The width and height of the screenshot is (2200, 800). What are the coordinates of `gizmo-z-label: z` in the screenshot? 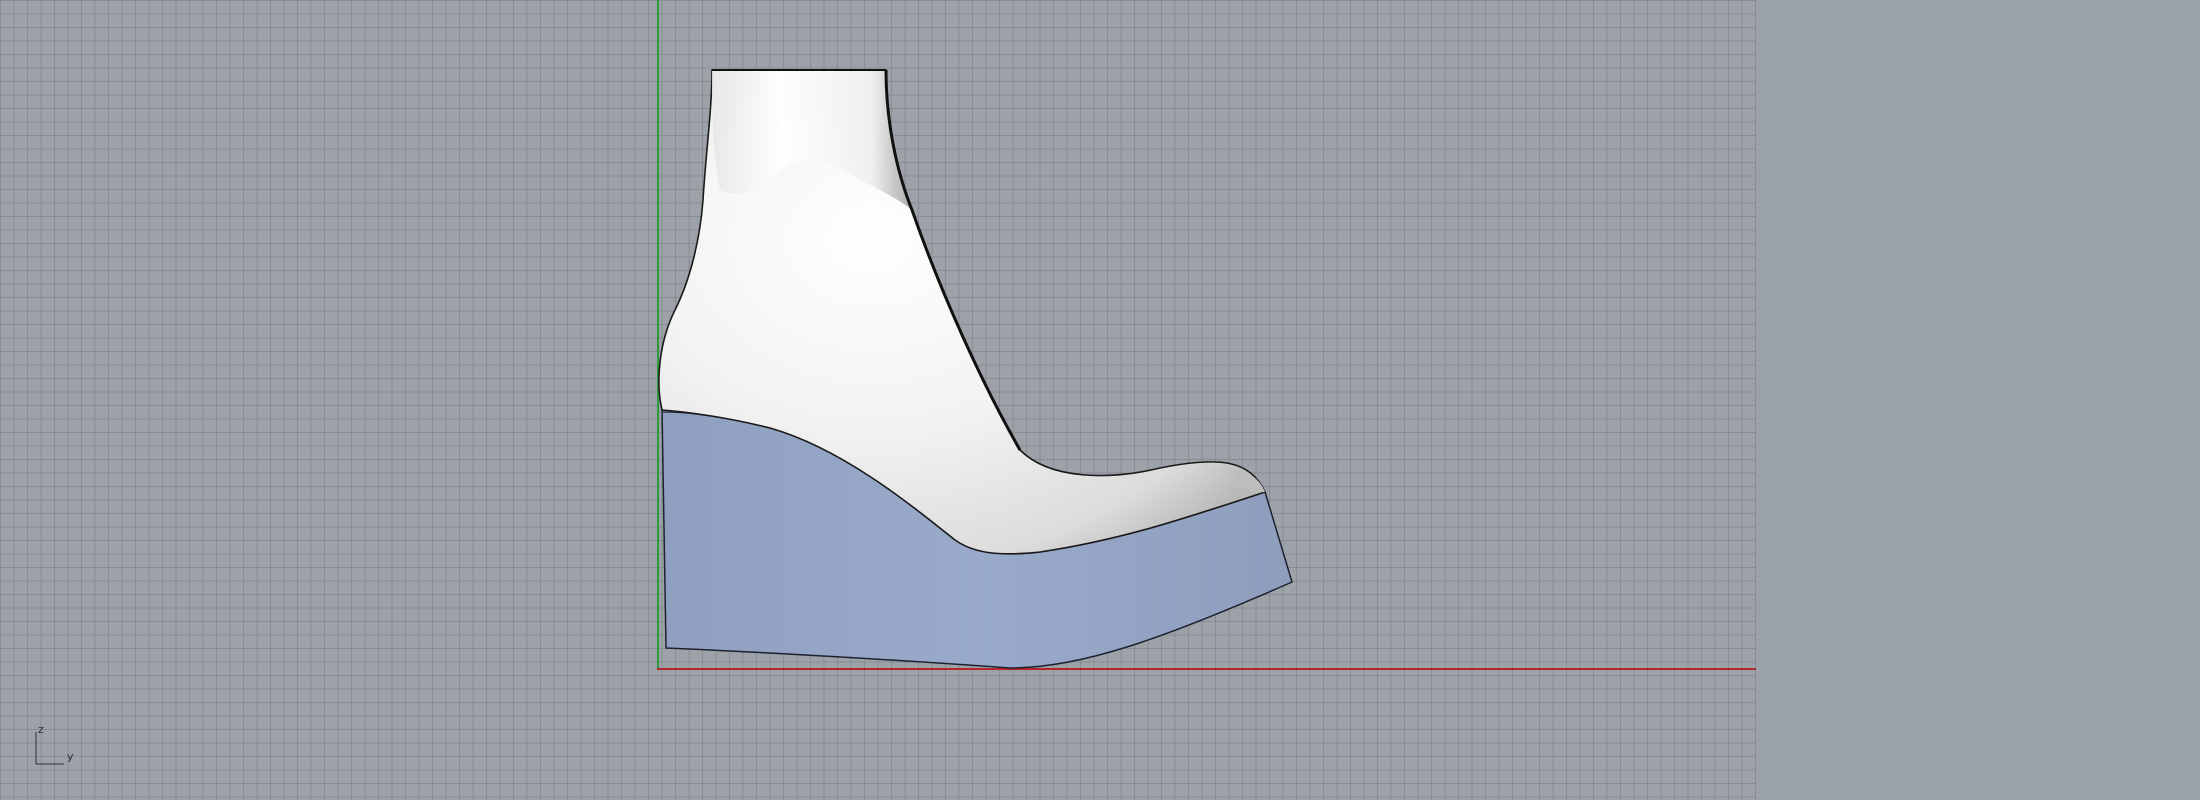 It's located at (41, 729).